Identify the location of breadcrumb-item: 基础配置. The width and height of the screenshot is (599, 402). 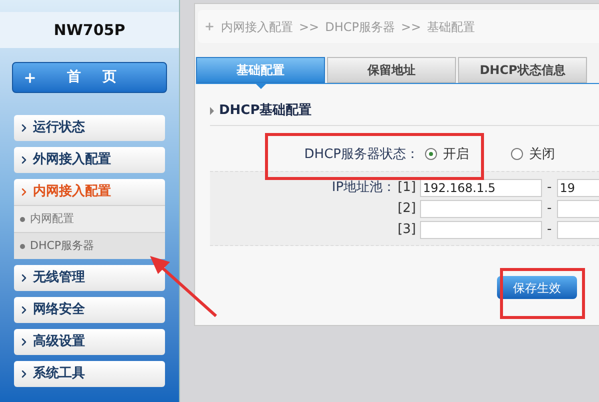
(451, 27).